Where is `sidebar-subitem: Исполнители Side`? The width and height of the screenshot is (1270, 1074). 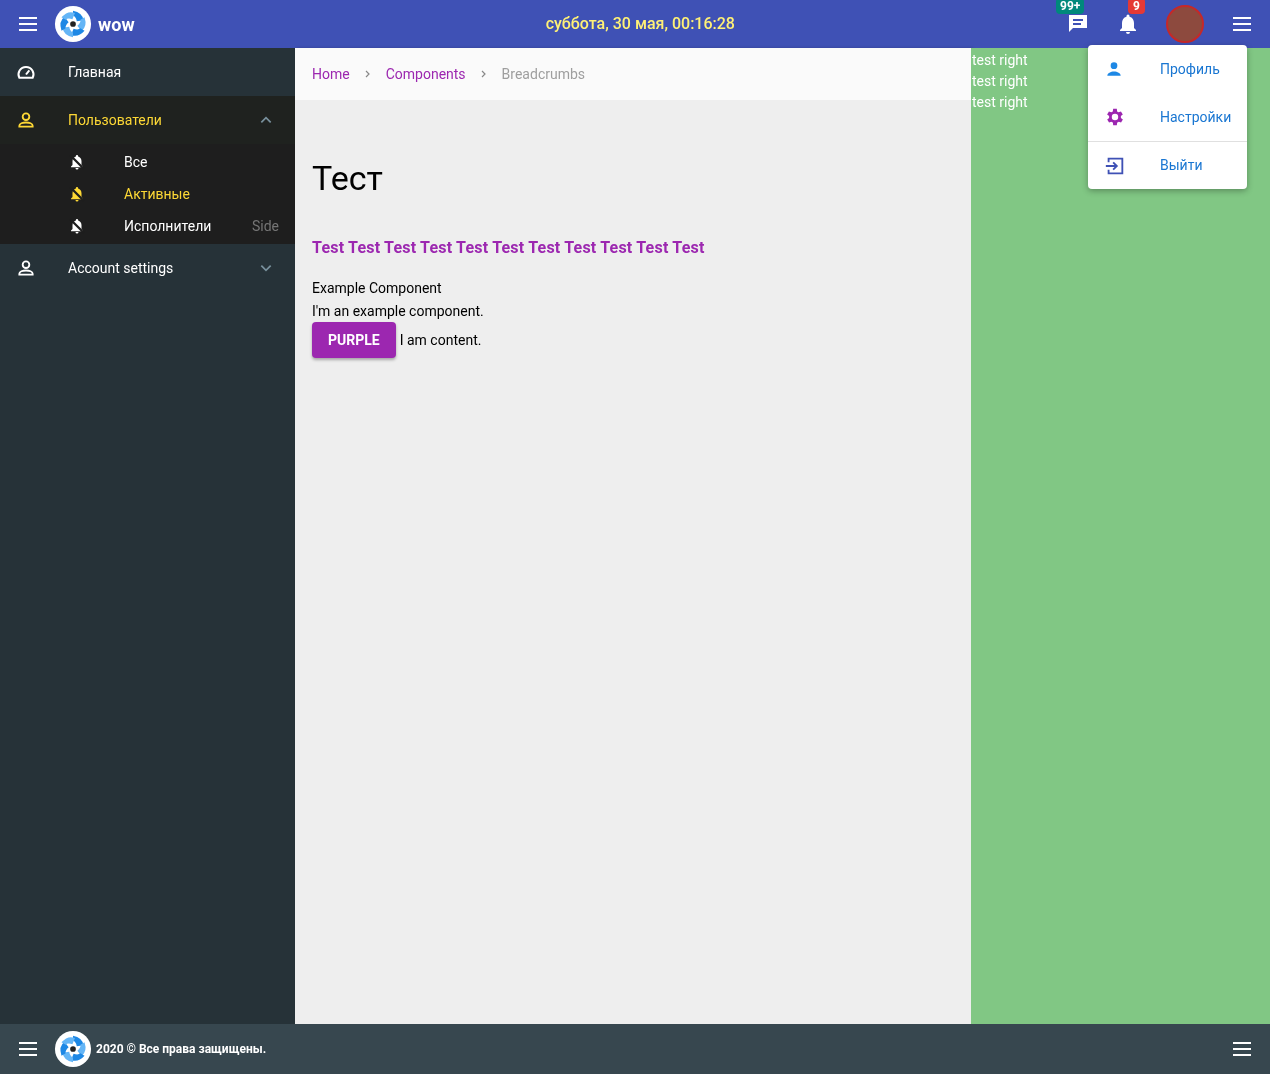
sidebar-subitem: Исполнители Side is located at coordinates (147, 226).